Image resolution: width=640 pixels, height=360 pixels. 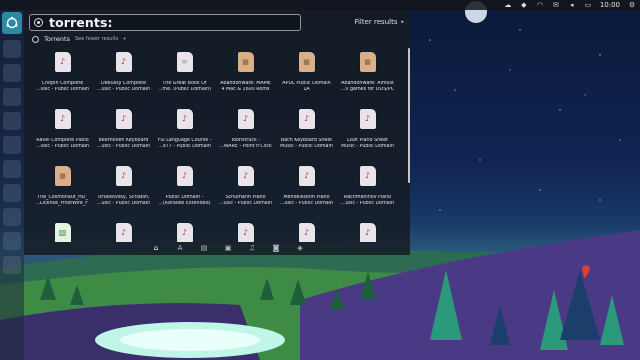 I want to click on result-item: ♪ Chopin Complete ...usic - Public Domain, so click(x=62, y=80).